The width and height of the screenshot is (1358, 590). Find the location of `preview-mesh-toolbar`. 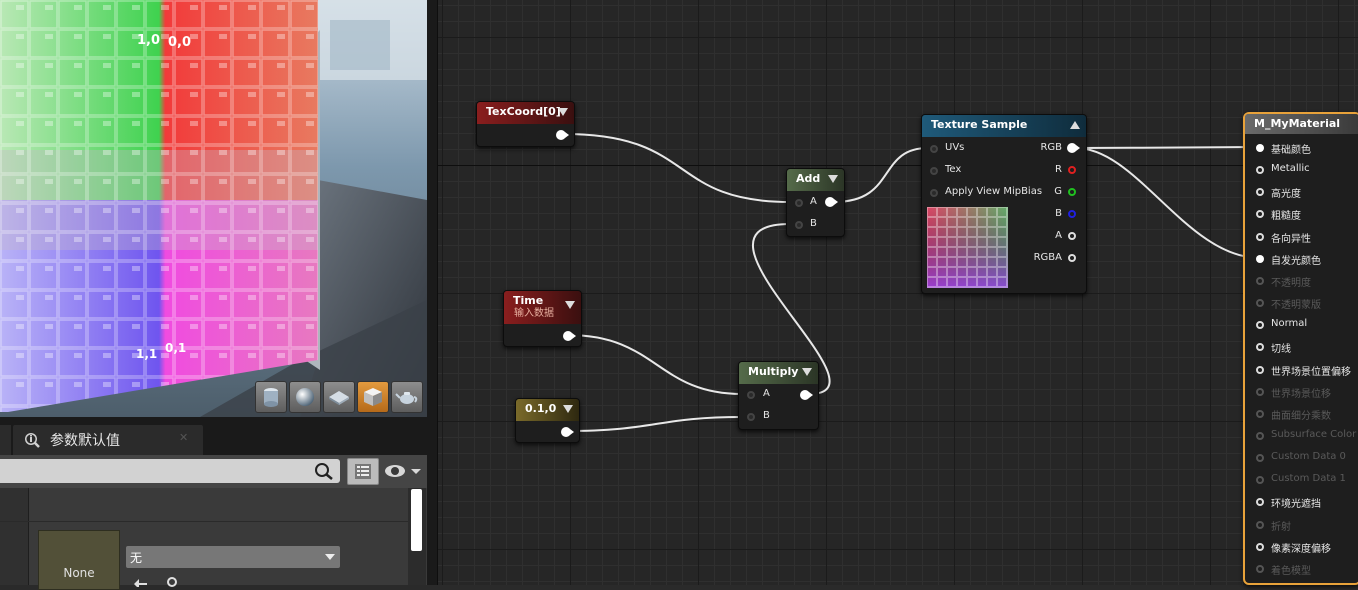

preview-mesh-toolbar is located at coordinates (339, 397).